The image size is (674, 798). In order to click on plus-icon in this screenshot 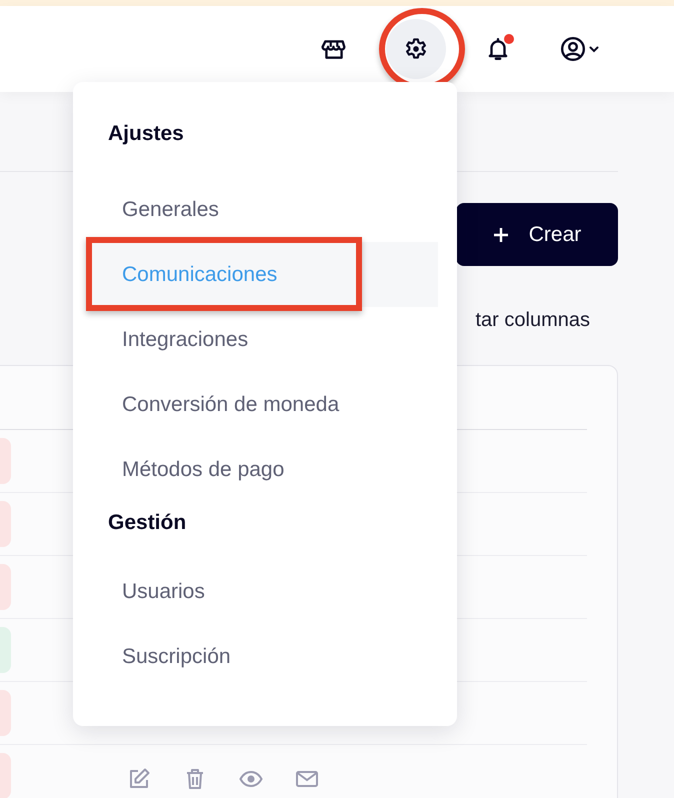, I will do `click(500, 234)`.